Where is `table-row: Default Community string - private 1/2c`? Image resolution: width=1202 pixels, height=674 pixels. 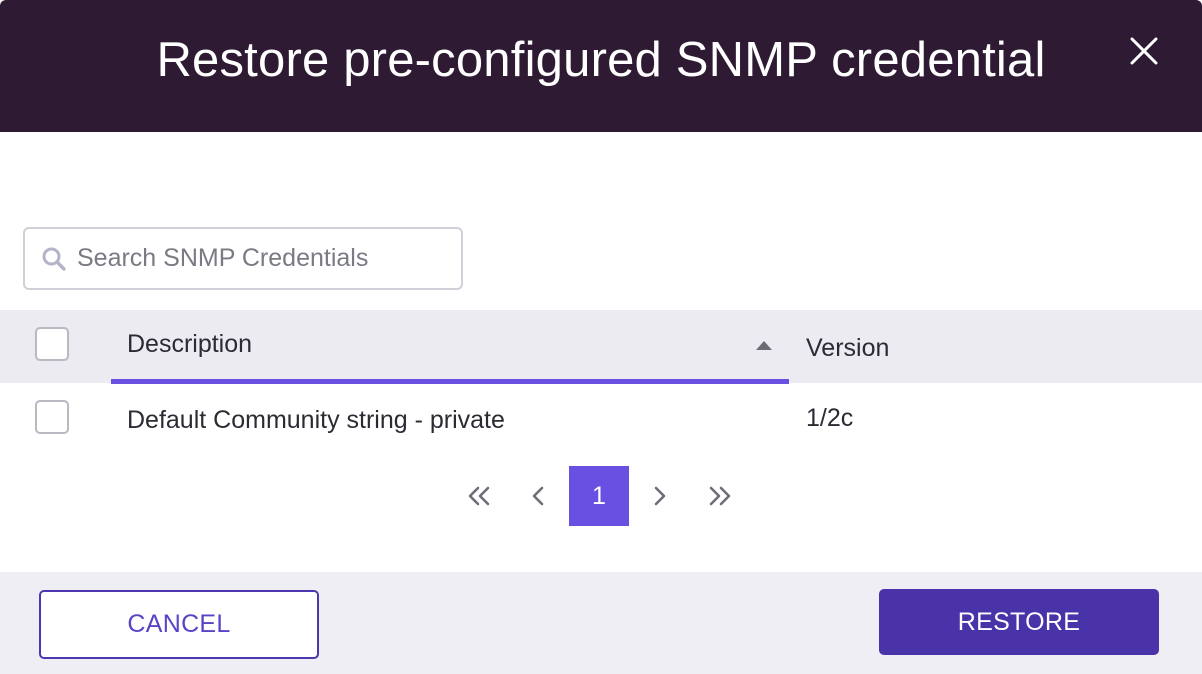 table-row: Default Community string - private 1/2c is located at coordinates (601, 419).